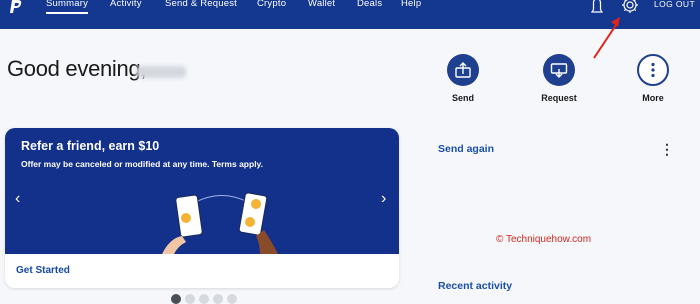  Describe the element at coordinates (559, 98) in the screenshot. I see `request-label: Request` at that location.